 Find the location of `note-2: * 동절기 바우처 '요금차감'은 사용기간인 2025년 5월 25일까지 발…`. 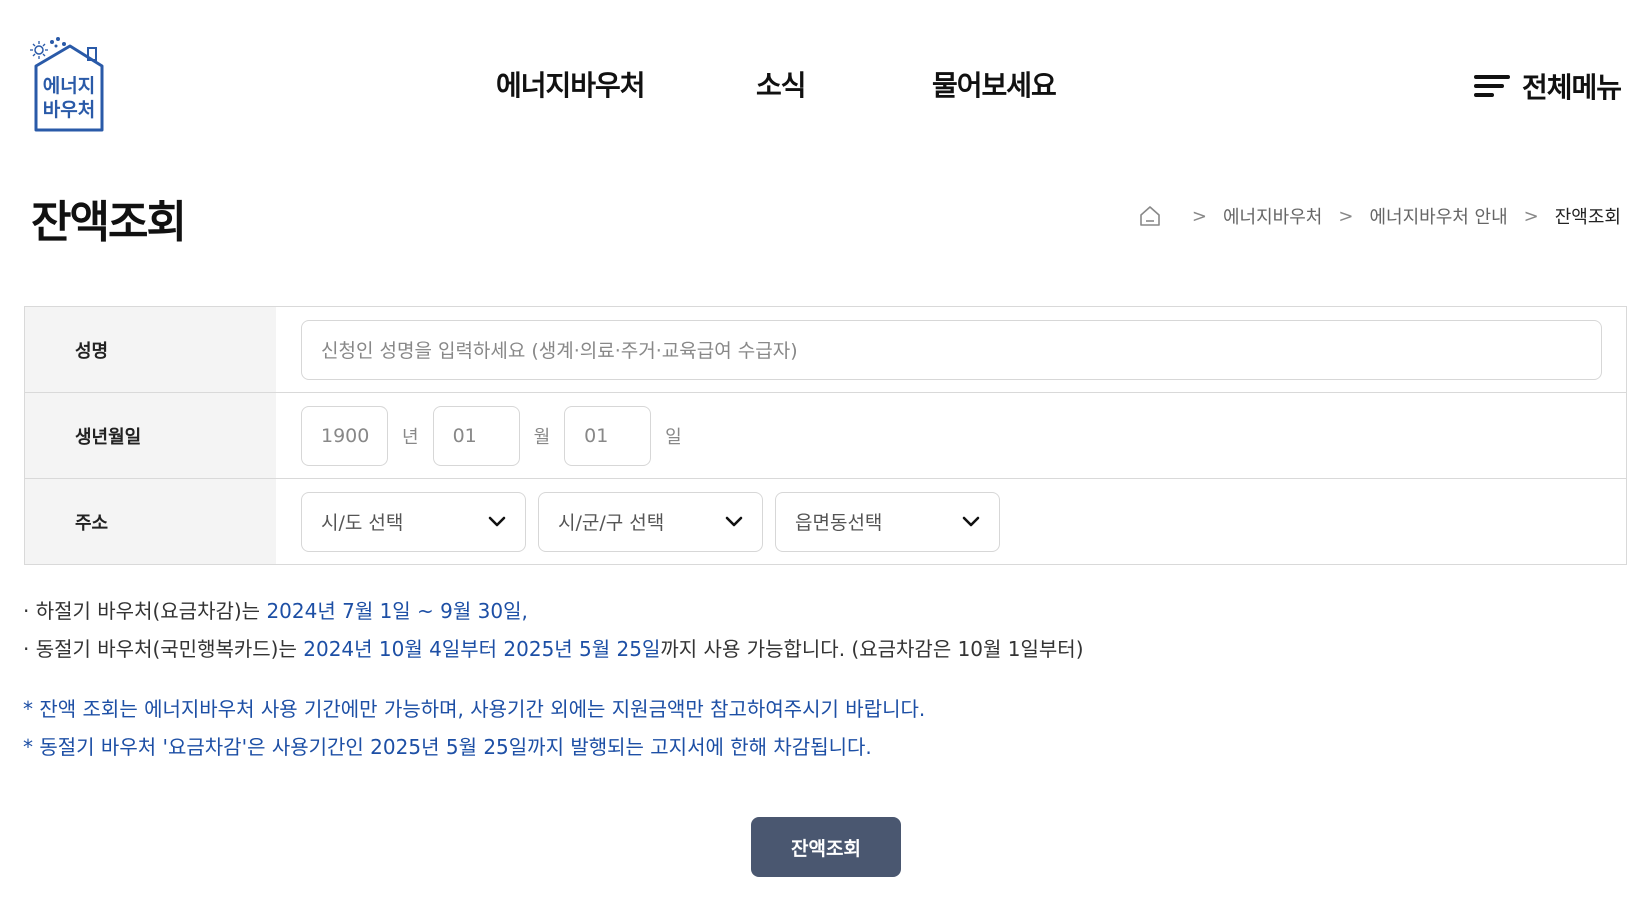

note-2: * 동절기 바우처 '요금차감'은 사용기간인 2025년 5월 25일까지 발… is located at coordinates (447, 747).